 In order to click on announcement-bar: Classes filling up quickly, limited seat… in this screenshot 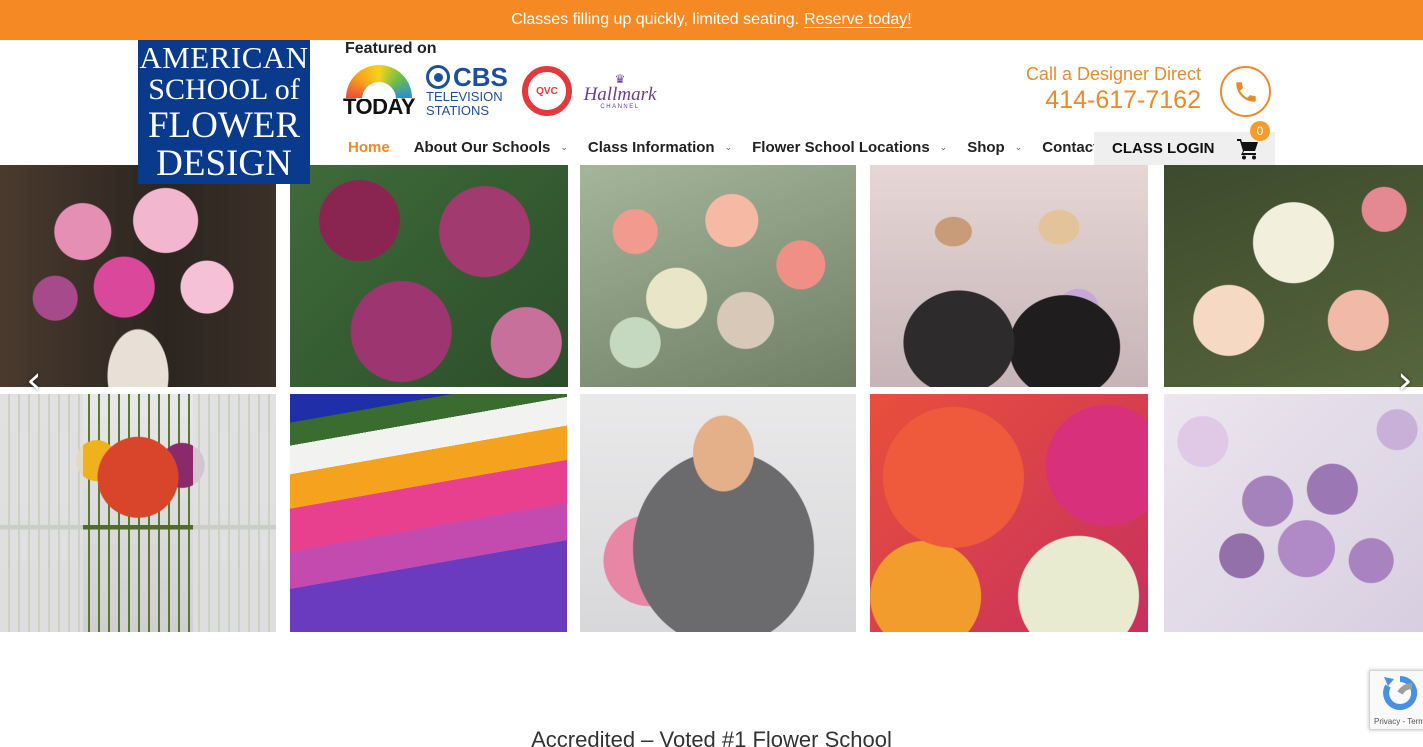, I will do `click(711, 20)`.